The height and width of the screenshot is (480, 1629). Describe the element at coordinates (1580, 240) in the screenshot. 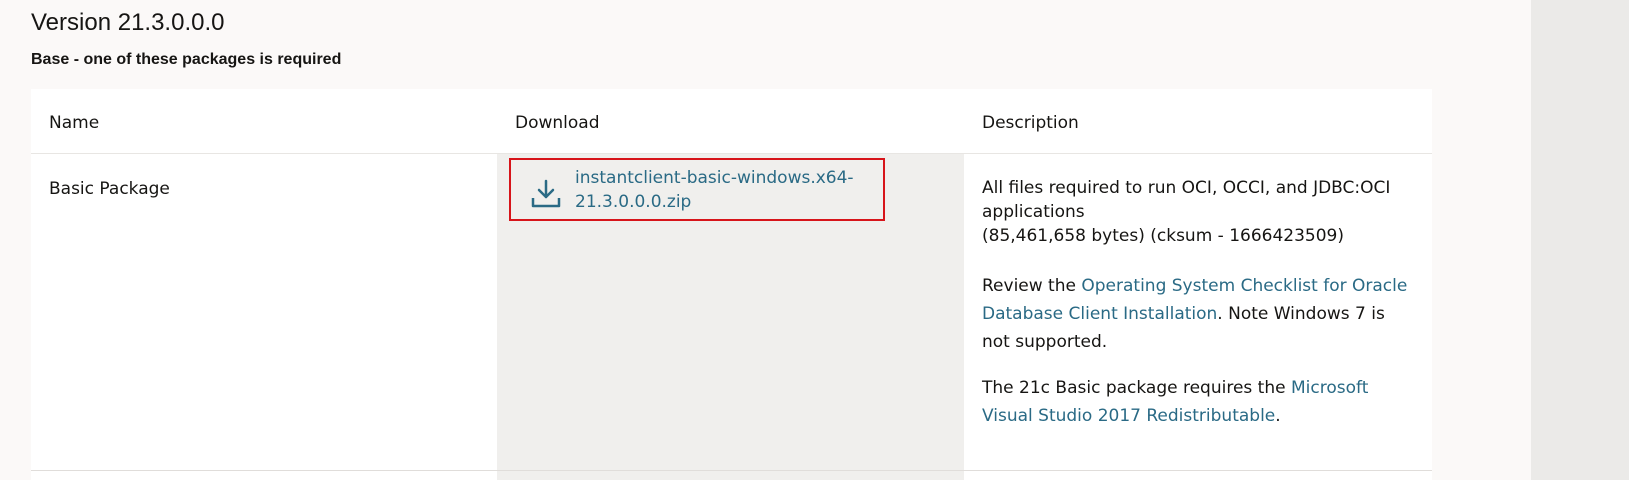

I see `right-gutter` at that location.